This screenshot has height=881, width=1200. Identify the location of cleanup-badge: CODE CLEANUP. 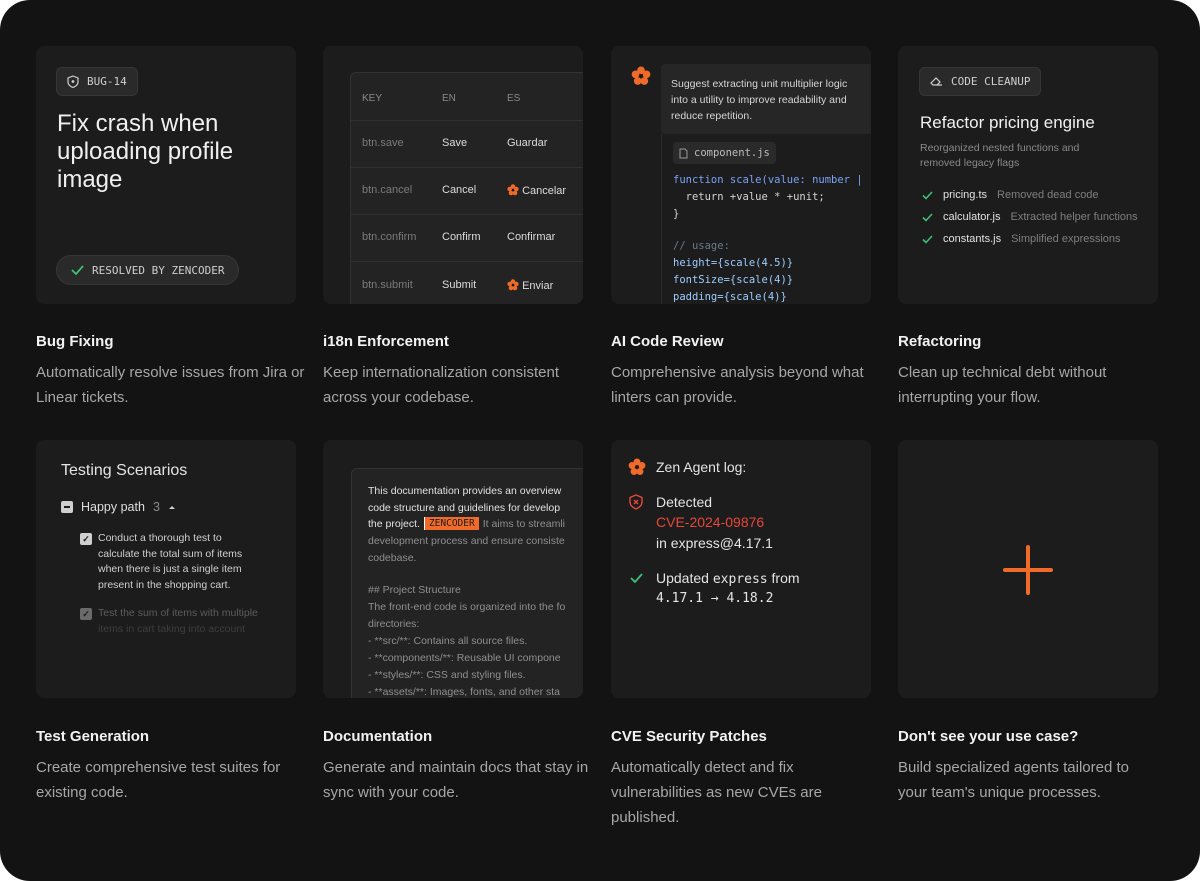
(980, 81).